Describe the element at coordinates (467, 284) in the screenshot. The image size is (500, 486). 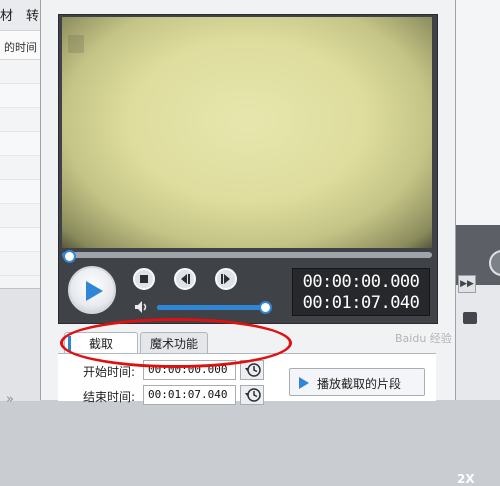
I see `skip-forward-icon: ▶▶` at that location.